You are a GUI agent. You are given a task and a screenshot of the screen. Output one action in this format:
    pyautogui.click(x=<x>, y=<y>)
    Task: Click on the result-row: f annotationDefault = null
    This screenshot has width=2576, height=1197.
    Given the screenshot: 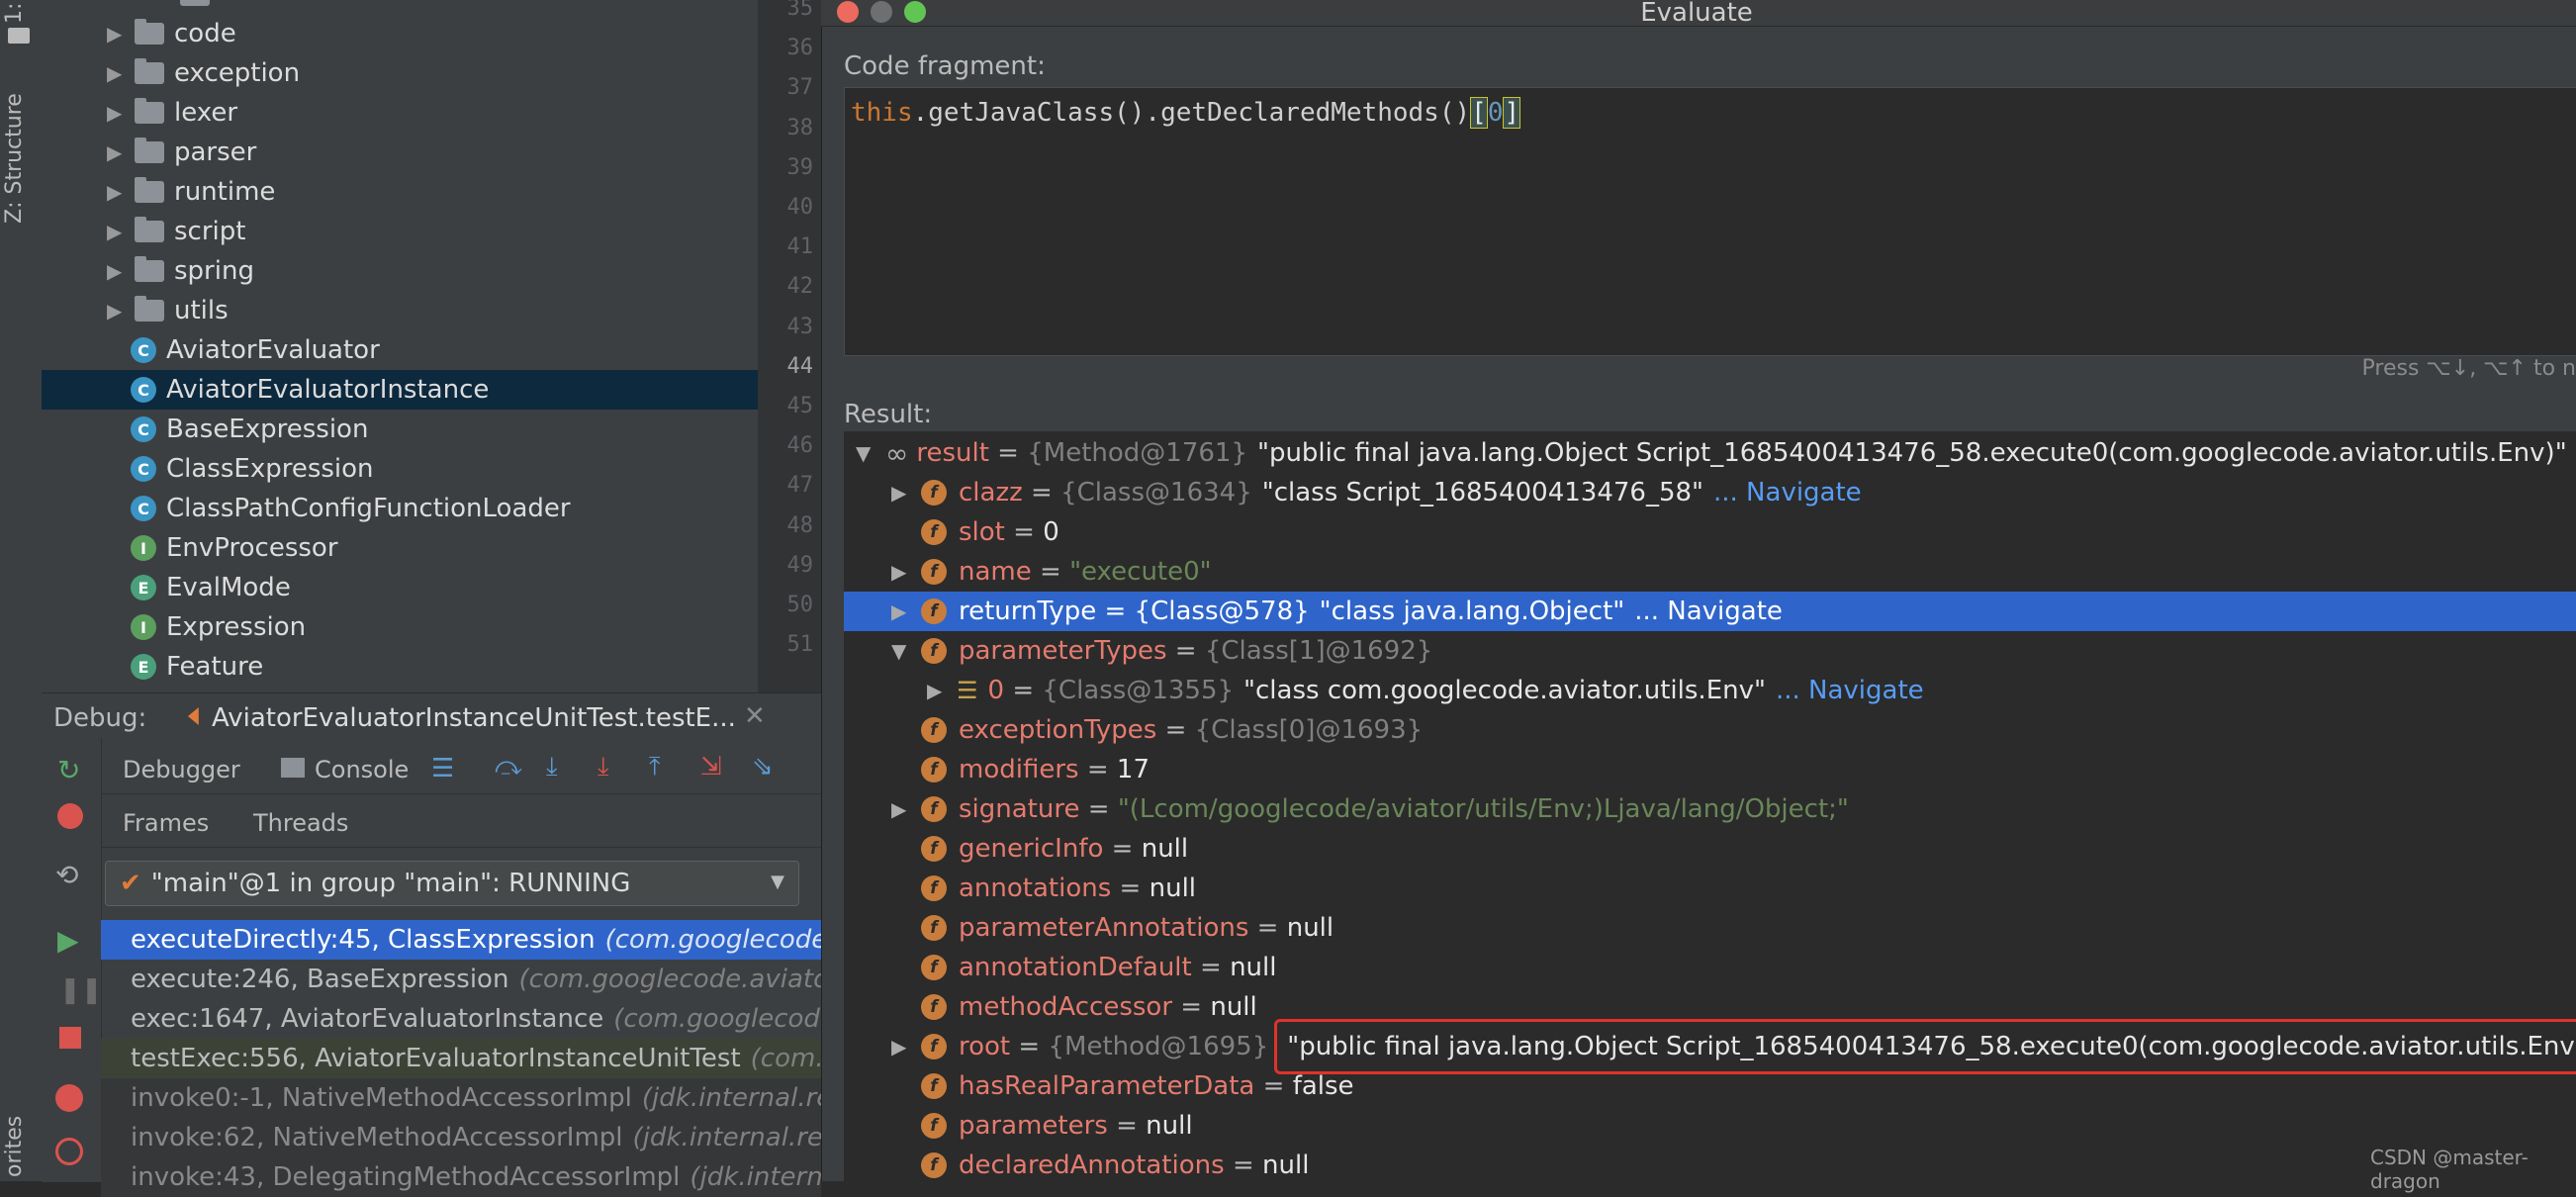 What is the action you would take?
    pyautogui.click(x=1060, y=967)
    